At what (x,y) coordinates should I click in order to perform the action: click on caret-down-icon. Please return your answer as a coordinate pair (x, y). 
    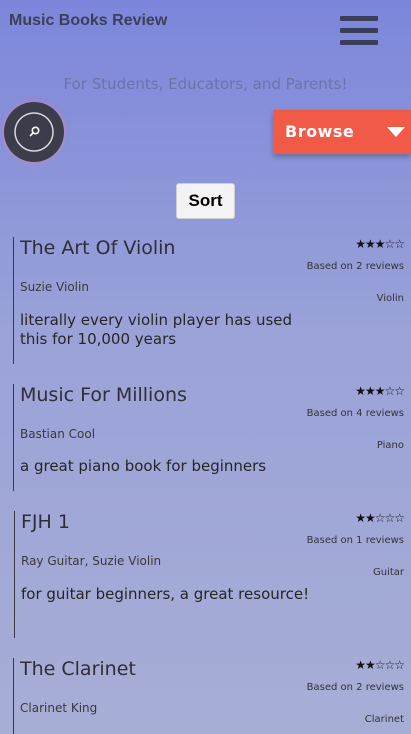
    Looking at the image, I should click on (396, 132).